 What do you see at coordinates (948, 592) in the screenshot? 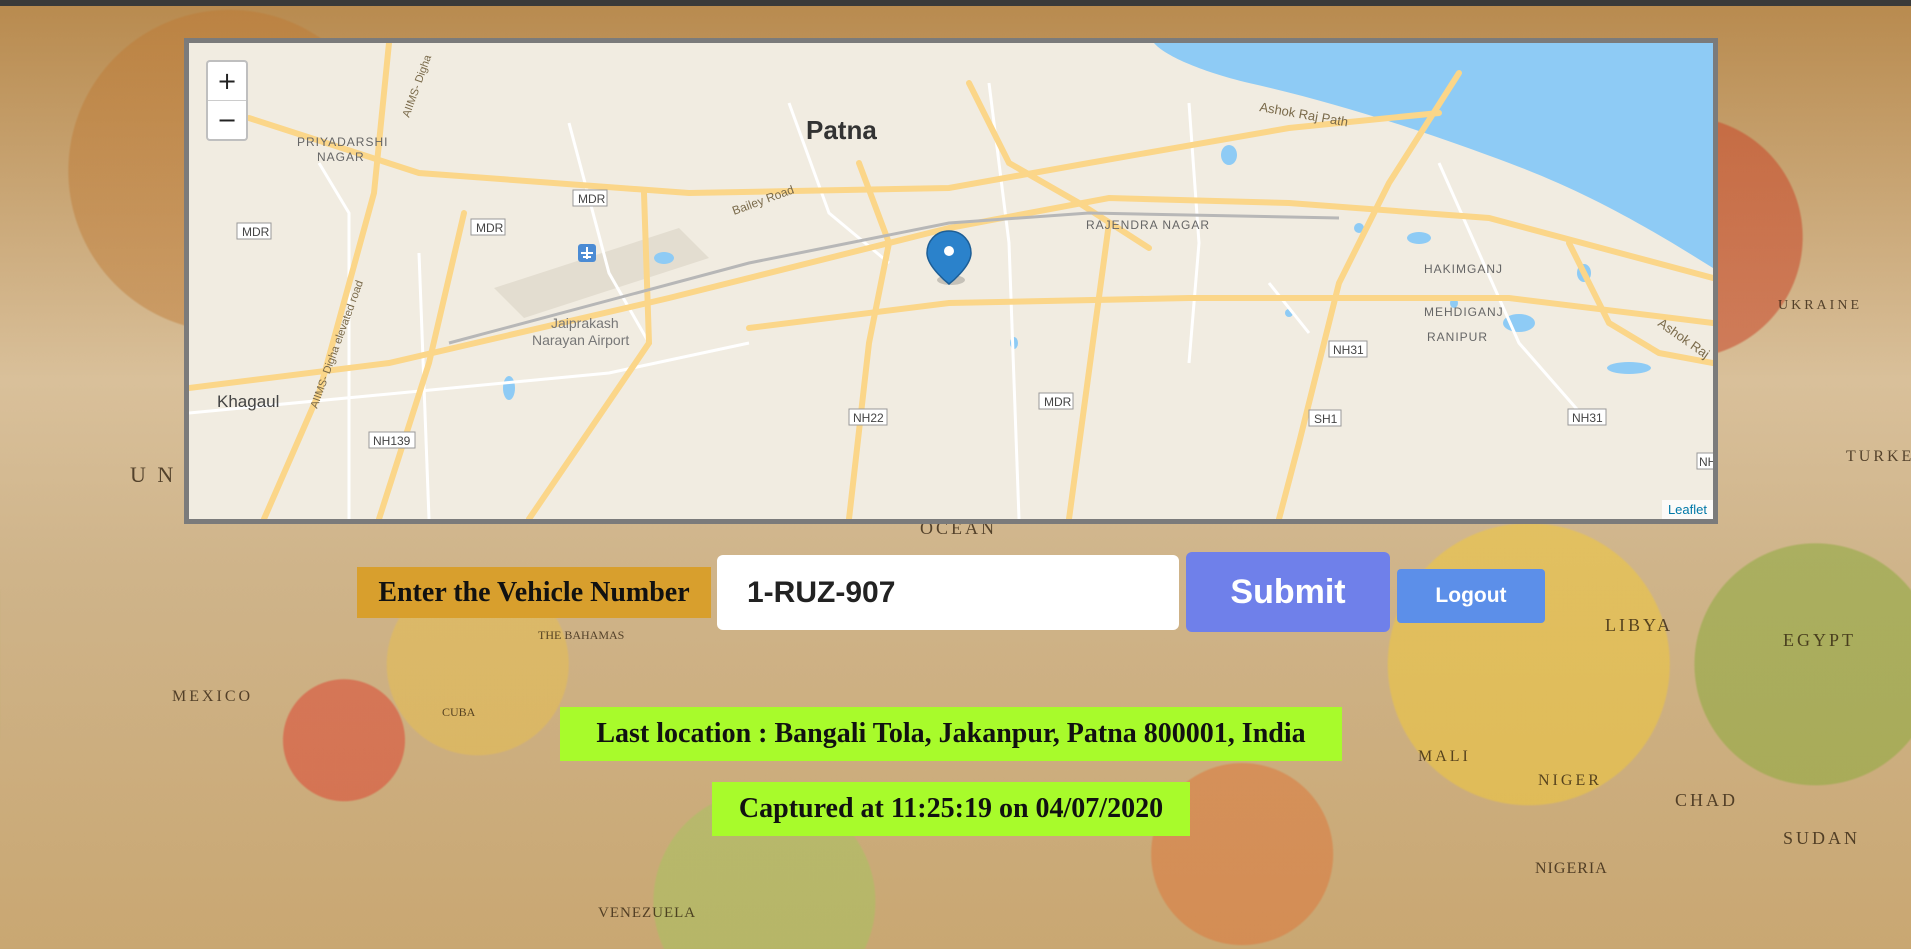
I see `vehicle-number-input` at bounding box center [948, 592].